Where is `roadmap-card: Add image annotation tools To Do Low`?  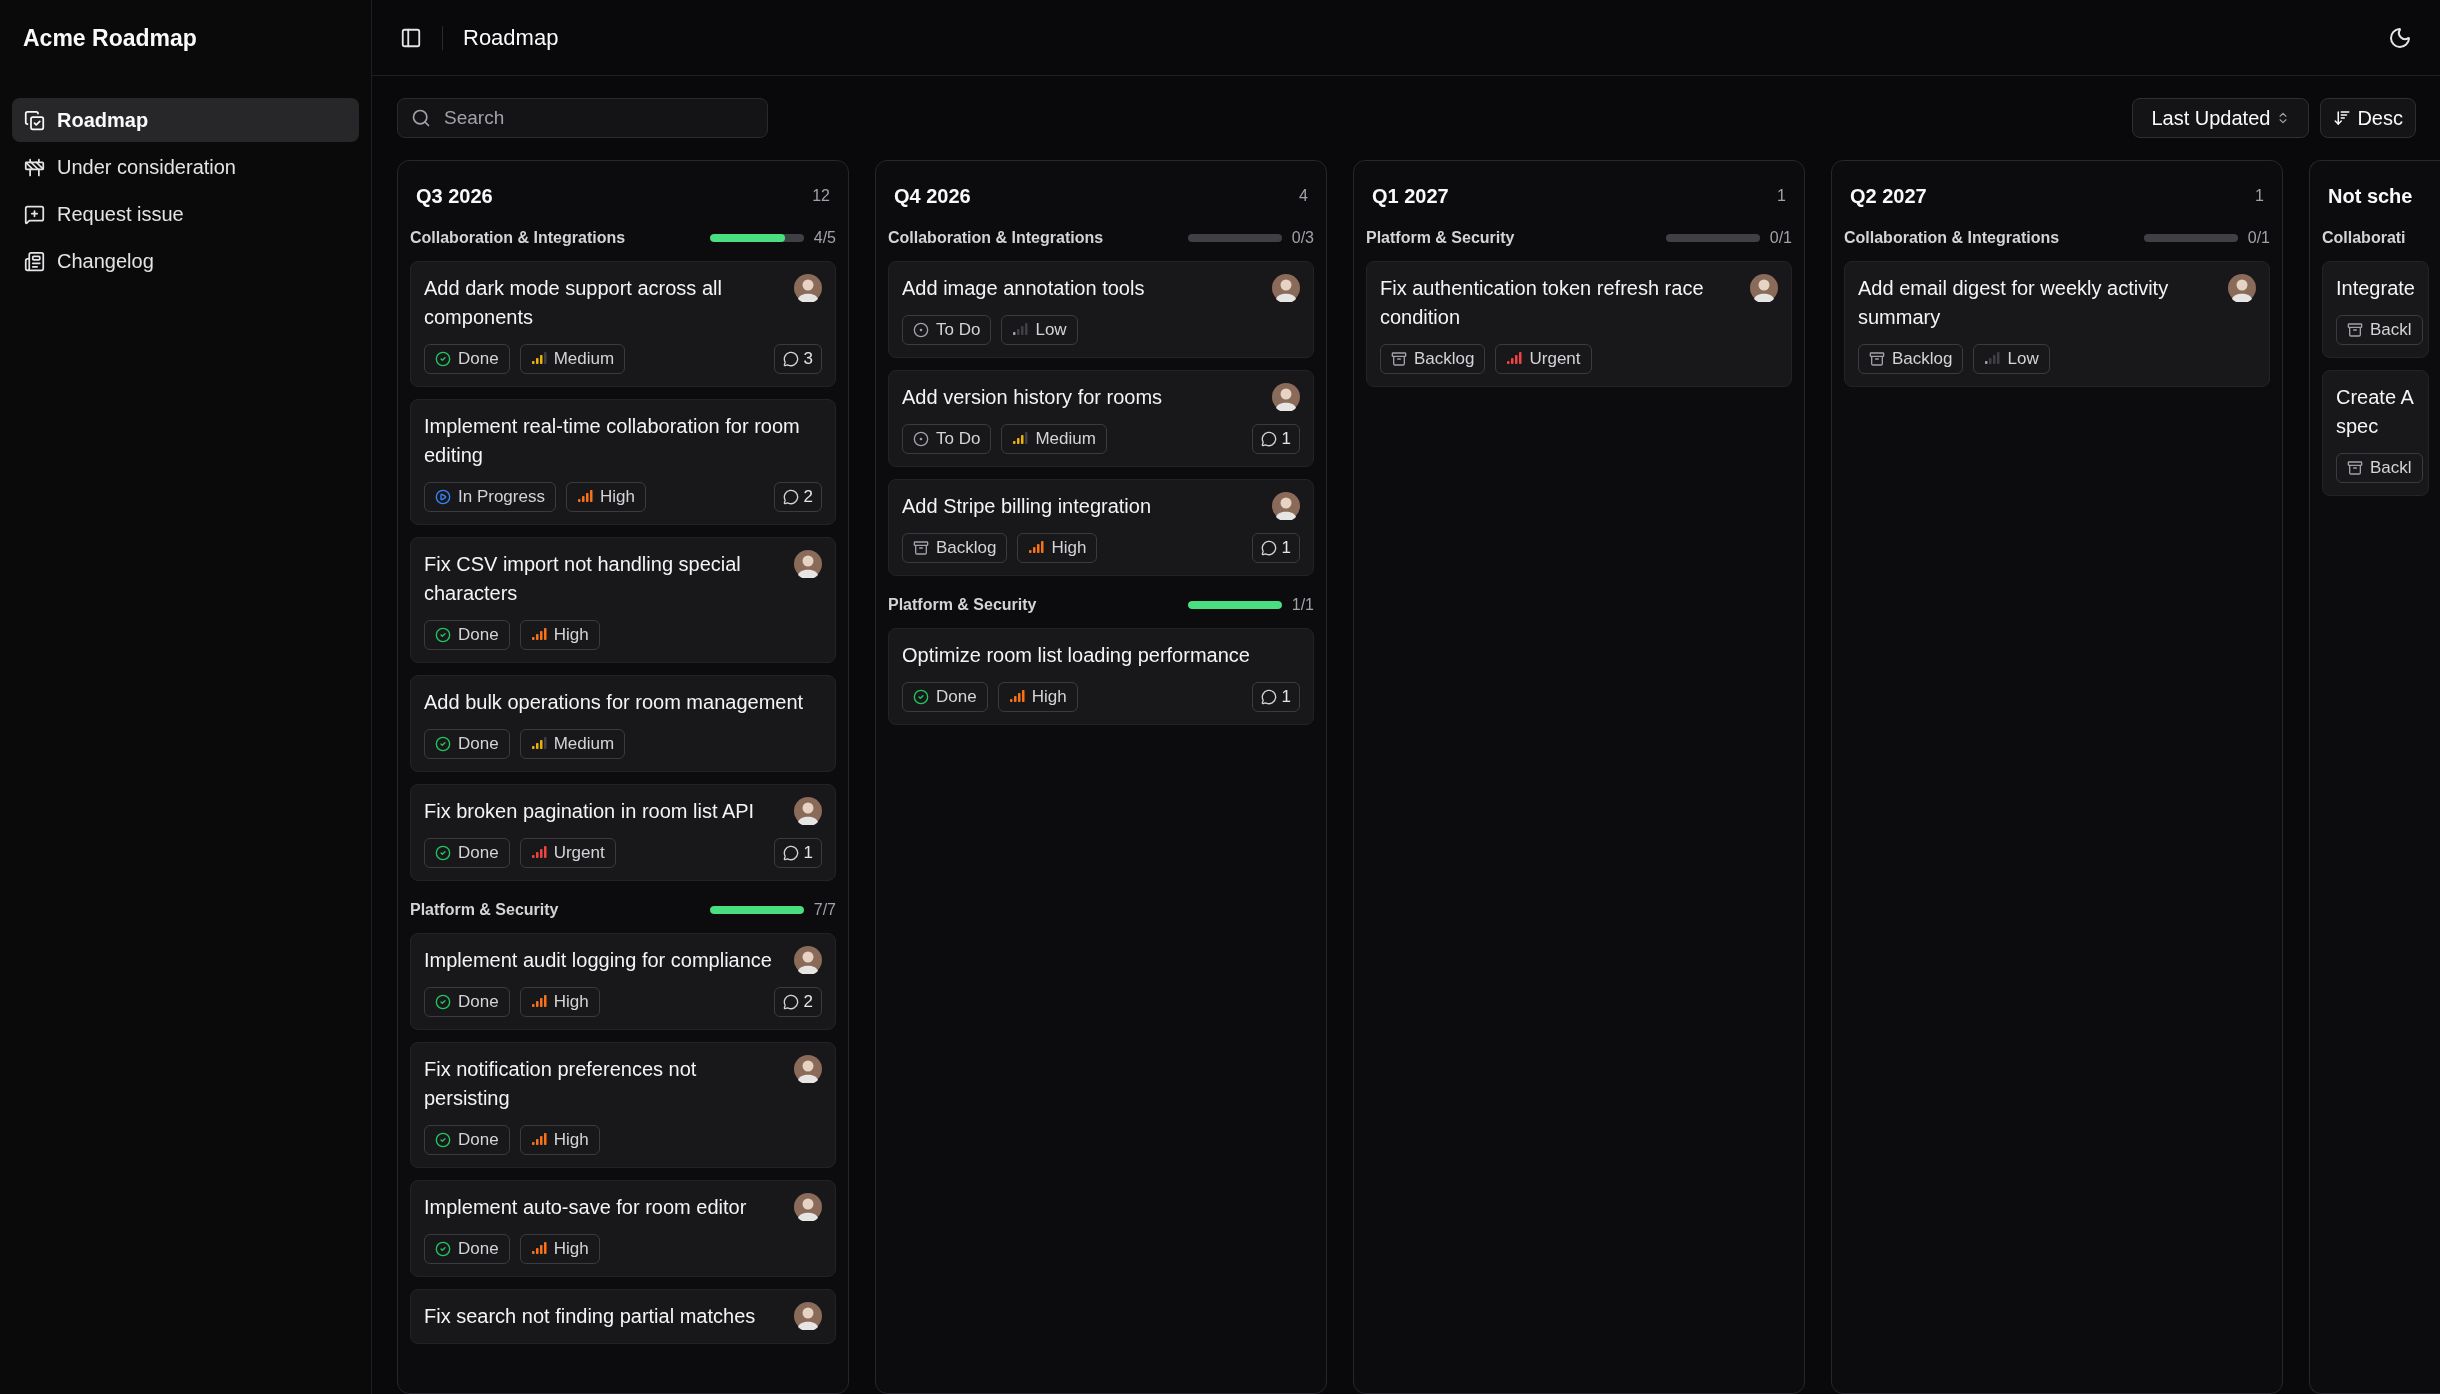
roadmap-card: Add image annotation tools To Do Low is located at coordinates (1101, 309).